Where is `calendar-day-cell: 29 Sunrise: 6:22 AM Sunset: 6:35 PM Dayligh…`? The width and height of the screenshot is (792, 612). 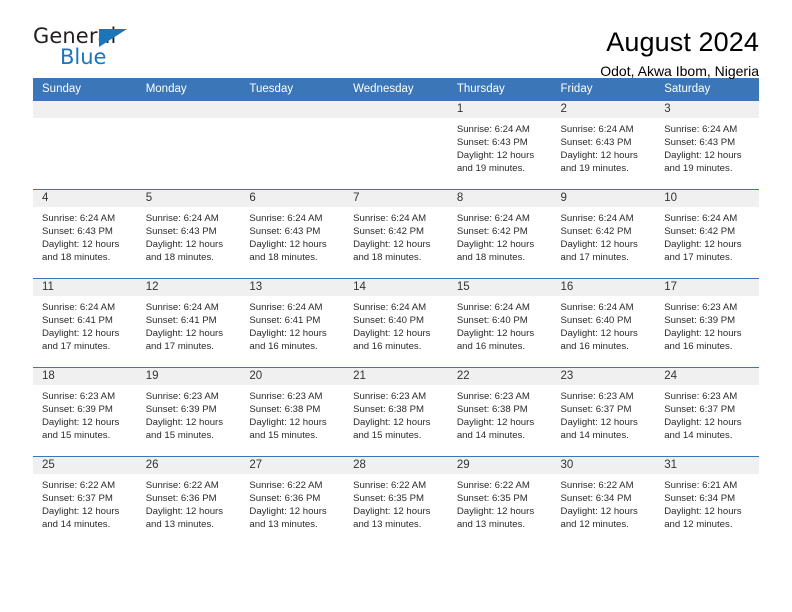
calendar-day-cell: 29 Sunrise: 6:22 AM Sunset: 6:35 PM Dayligh… is located at coordinates (499, 500).